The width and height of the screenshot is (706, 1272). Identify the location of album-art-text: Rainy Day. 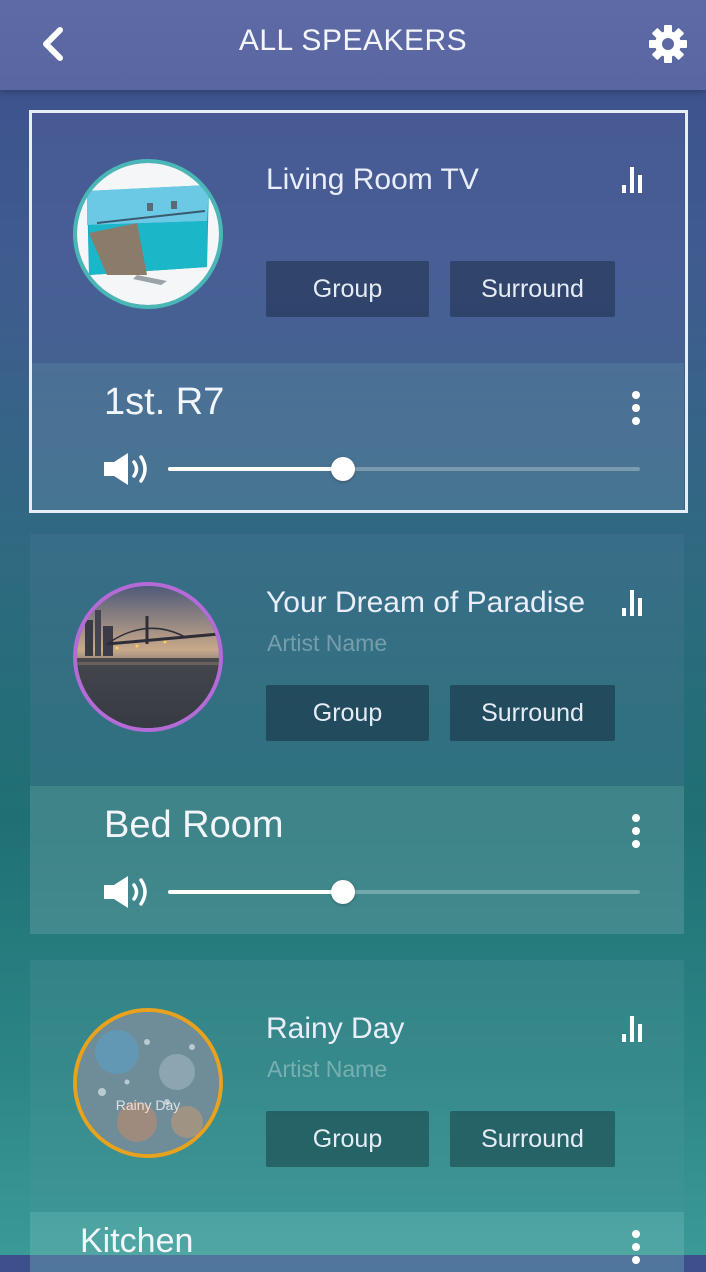
(148, 1105).